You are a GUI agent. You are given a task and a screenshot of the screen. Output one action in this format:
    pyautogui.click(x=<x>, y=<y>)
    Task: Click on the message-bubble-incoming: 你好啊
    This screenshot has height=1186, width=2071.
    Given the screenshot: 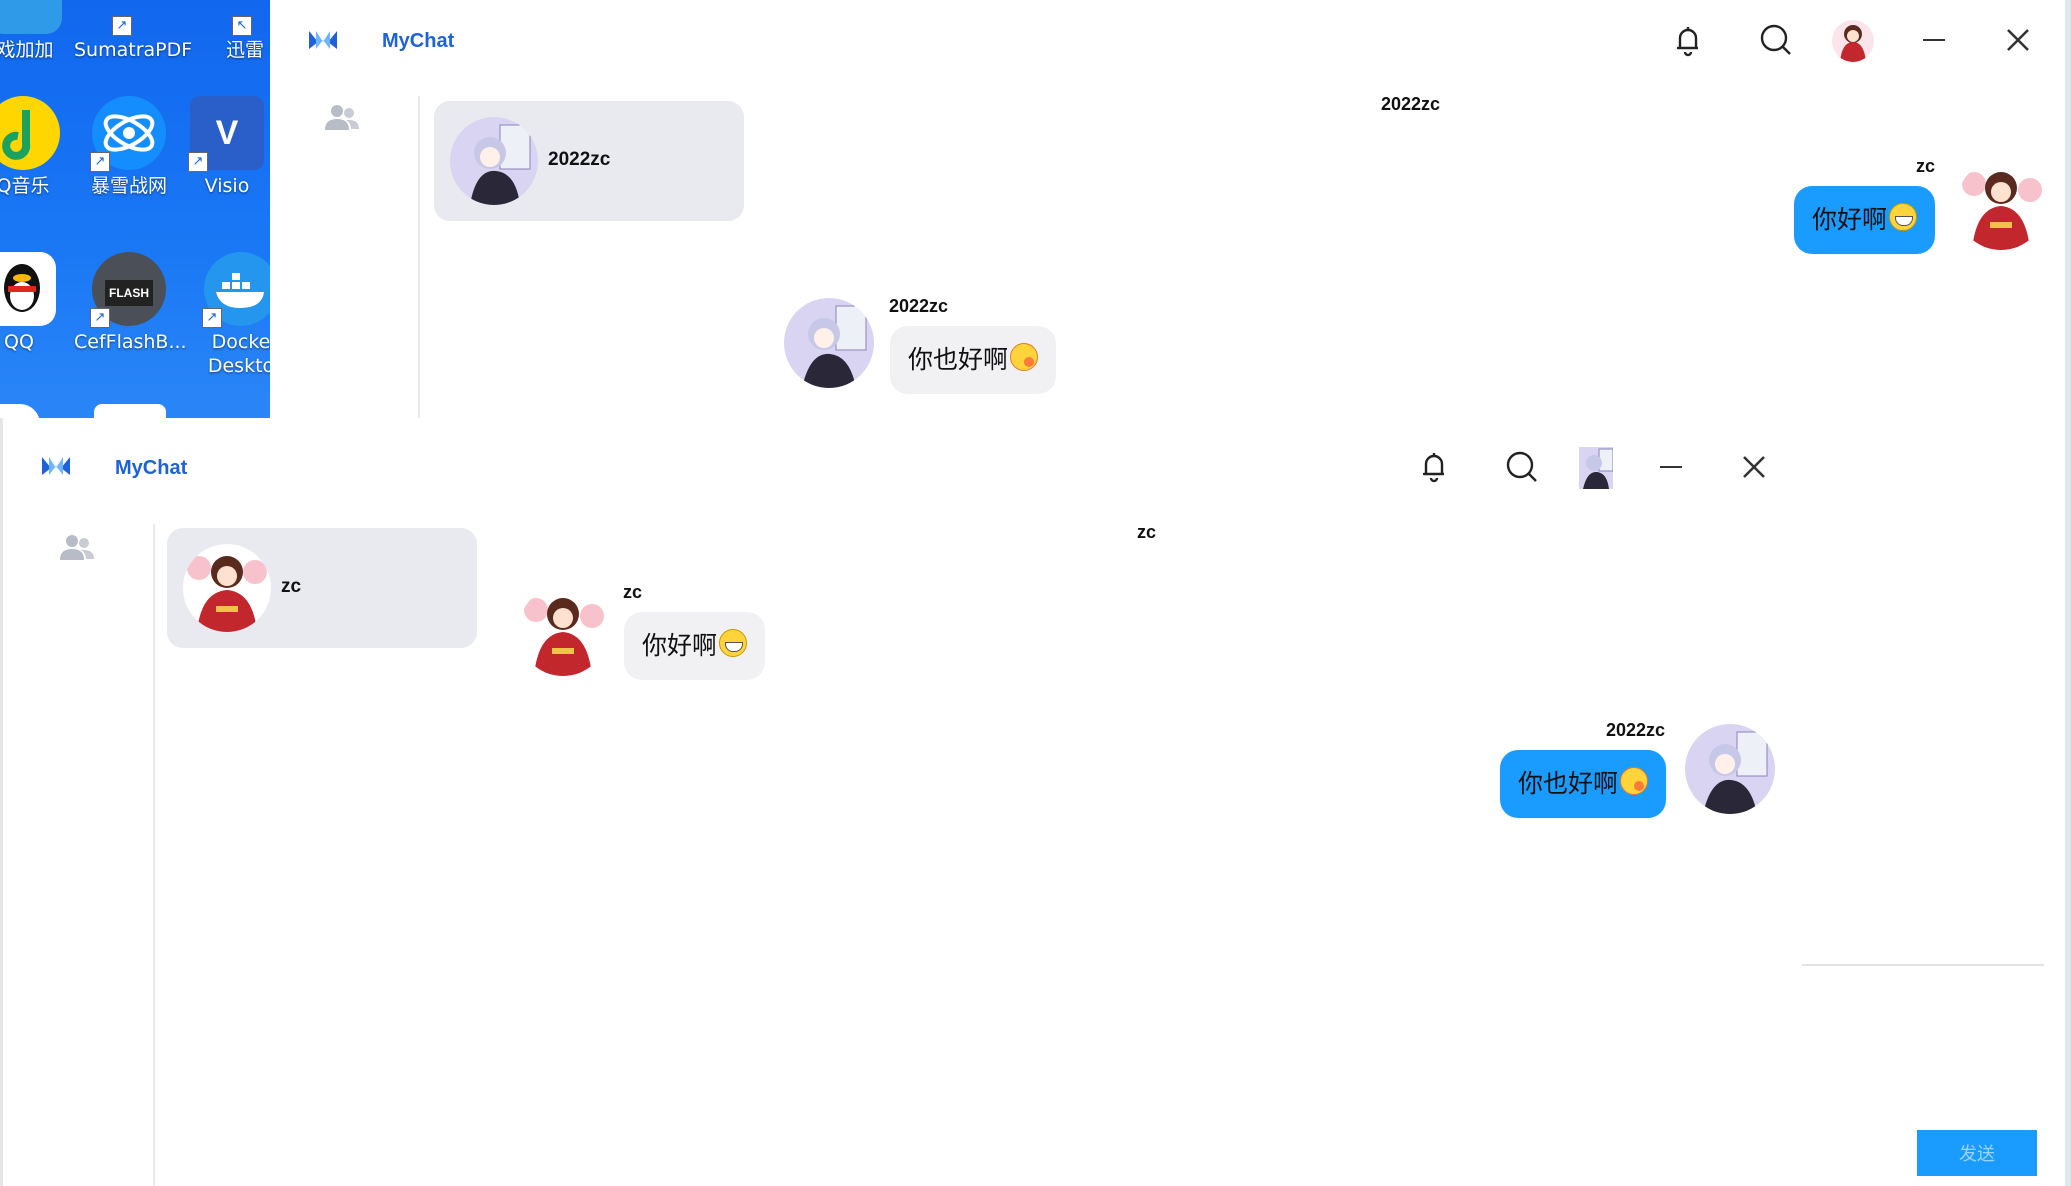 What is the action you would take?
    pyautogui.click(x=695, y=646)
    